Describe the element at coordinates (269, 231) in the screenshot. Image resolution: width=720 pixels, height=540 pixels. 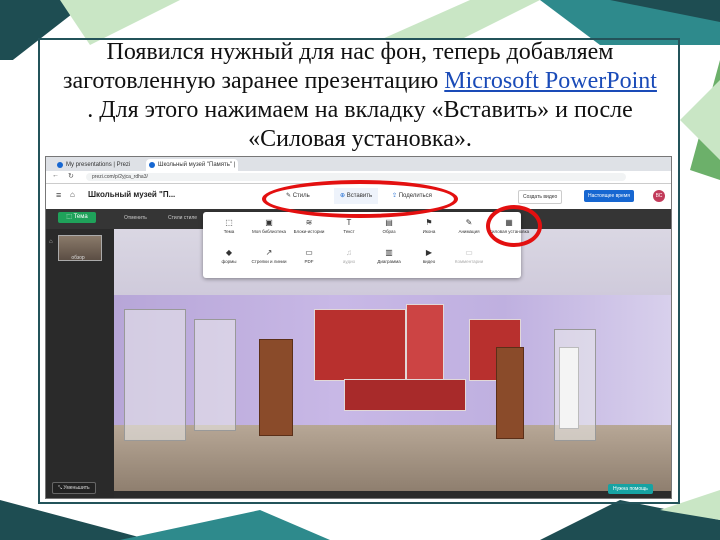
I see `insert-menu-item-label: Моя библиотека` at that location.